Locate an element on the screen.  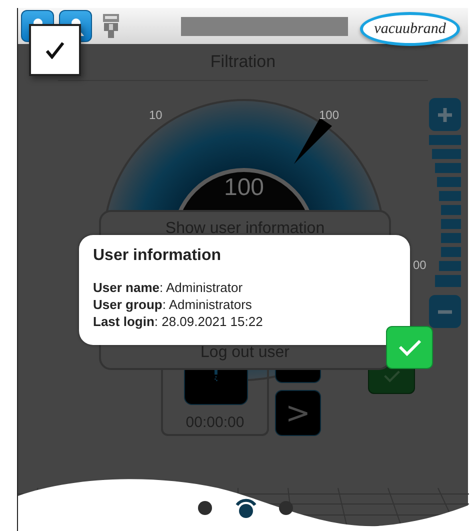
check-mark-icon is located at coordinates (55, 50).